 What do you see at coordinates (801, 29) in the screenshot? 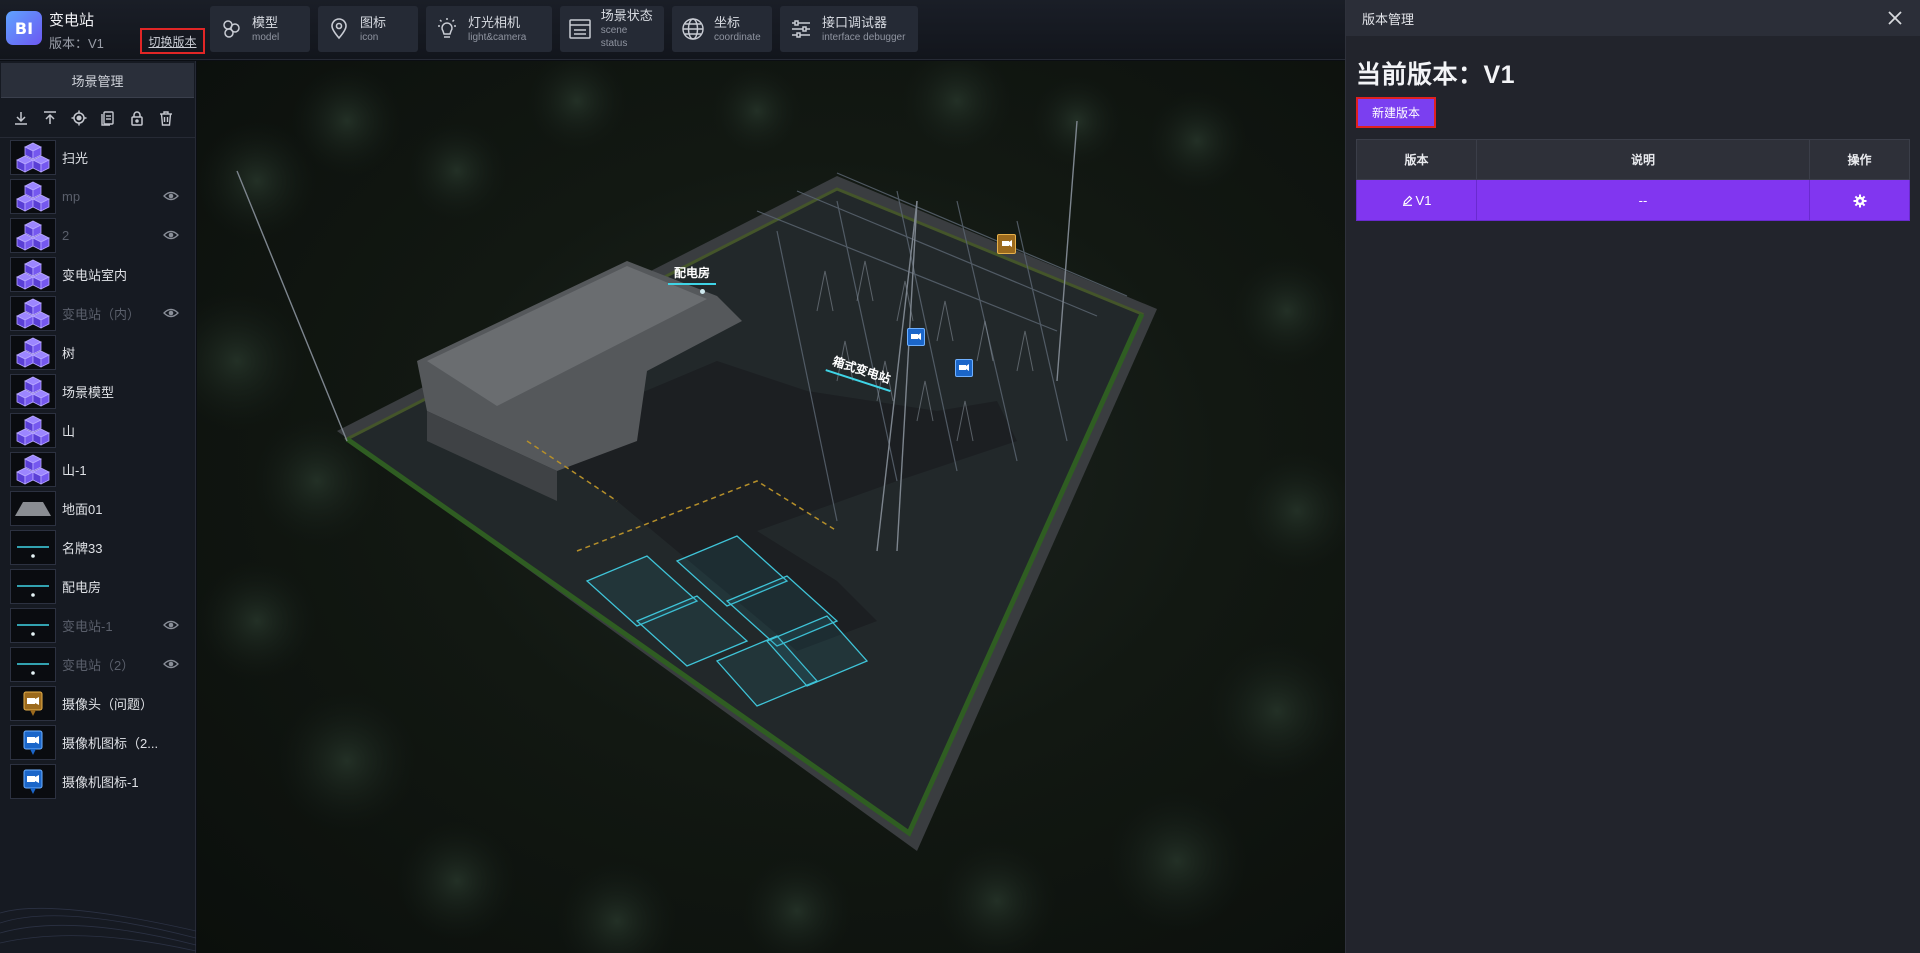
I see `sliders-icon` at bounding box center [801, 29].